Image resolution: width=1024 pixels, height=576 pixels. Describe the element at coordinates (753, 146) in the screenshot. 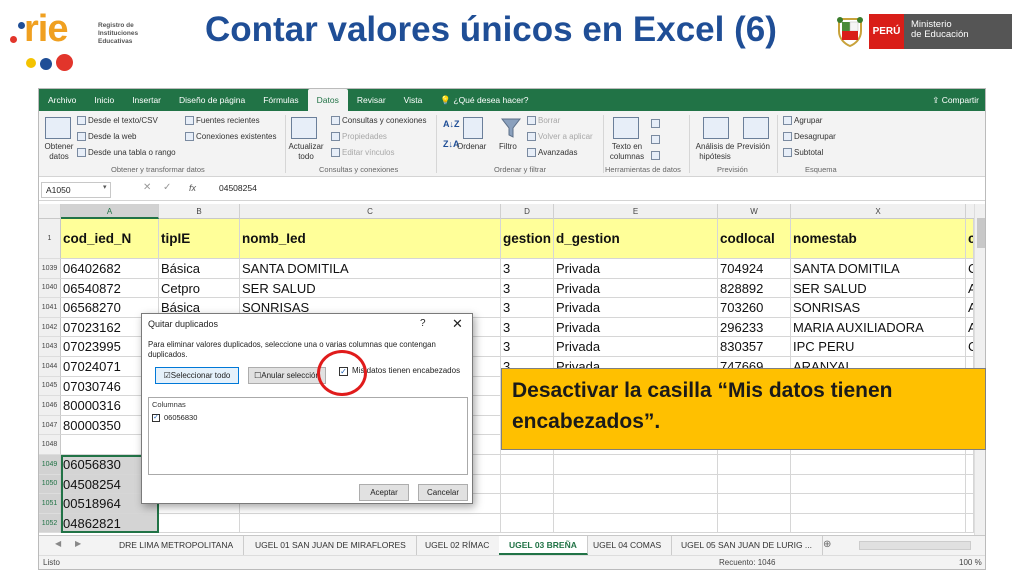

I see `forecast-button: Previsión` at that location.